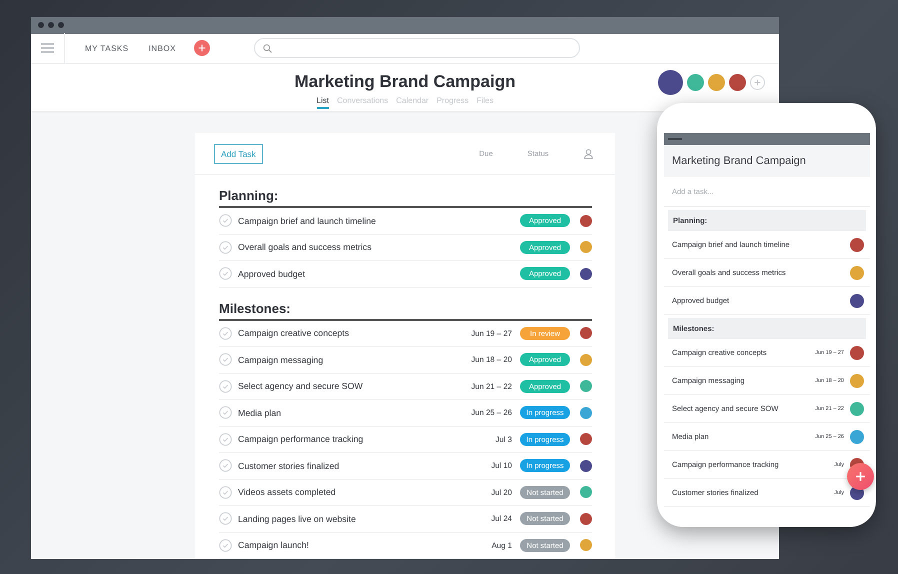 Image resolution: width=898 pixels, height=574 pixels. Describe the element at coordinates (355, 413) in the screenshot. I see `task-name: Media plan` at that location.